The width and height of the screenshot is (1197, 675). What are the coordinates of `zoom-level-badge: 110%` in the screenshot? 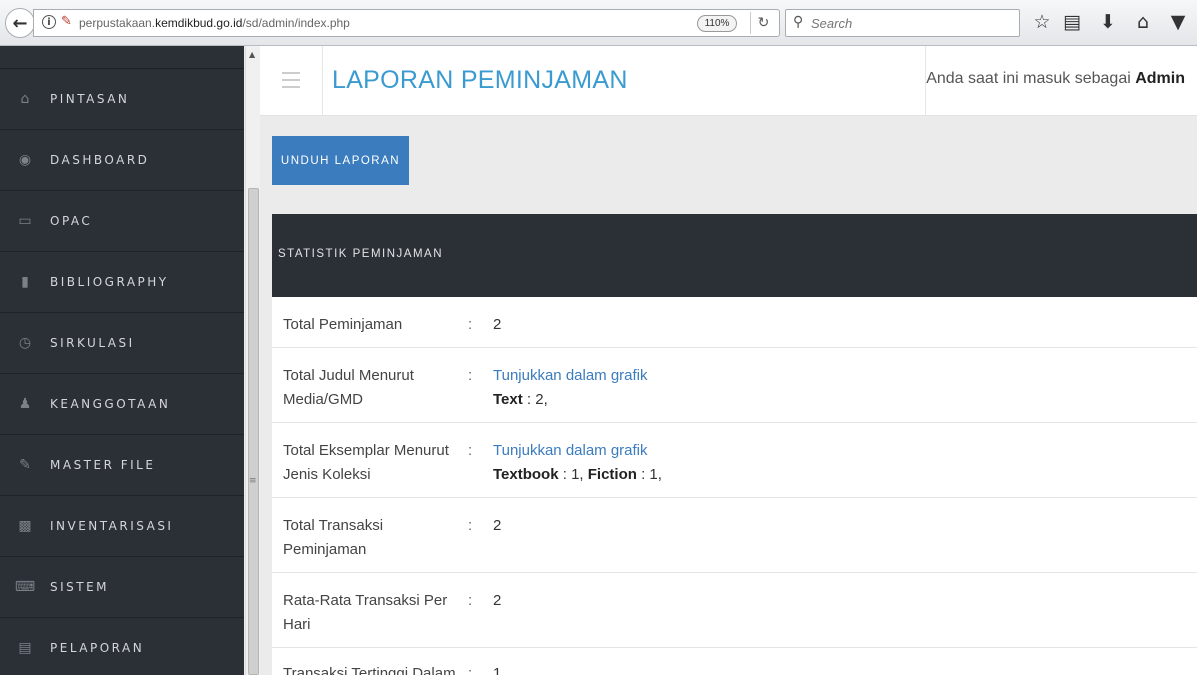 It's located at (717, 23).